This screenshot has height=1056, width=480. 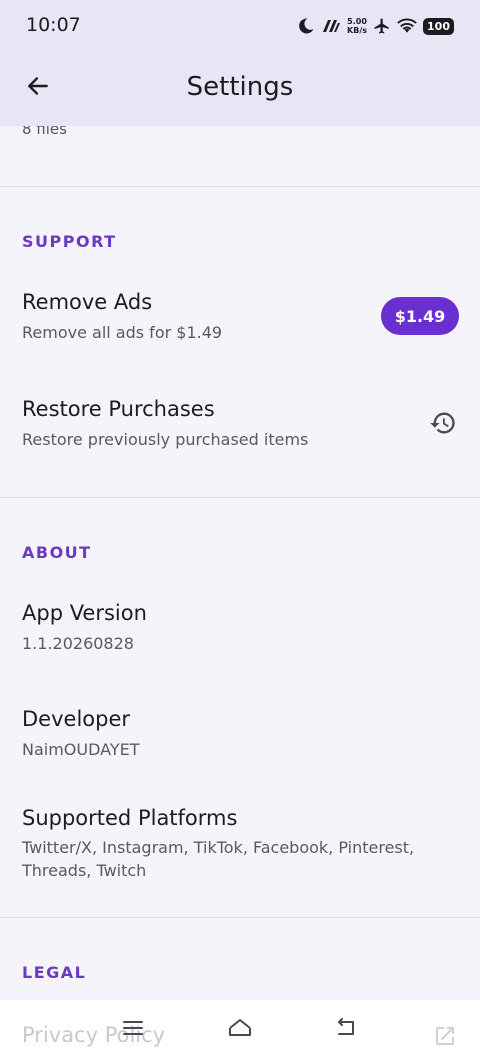 What do you see at coordinates (122, 332) in the screenshot?
I see `remove-ads-subtitle: Remove all ads for $1.49` at bounding box center [122, 332].